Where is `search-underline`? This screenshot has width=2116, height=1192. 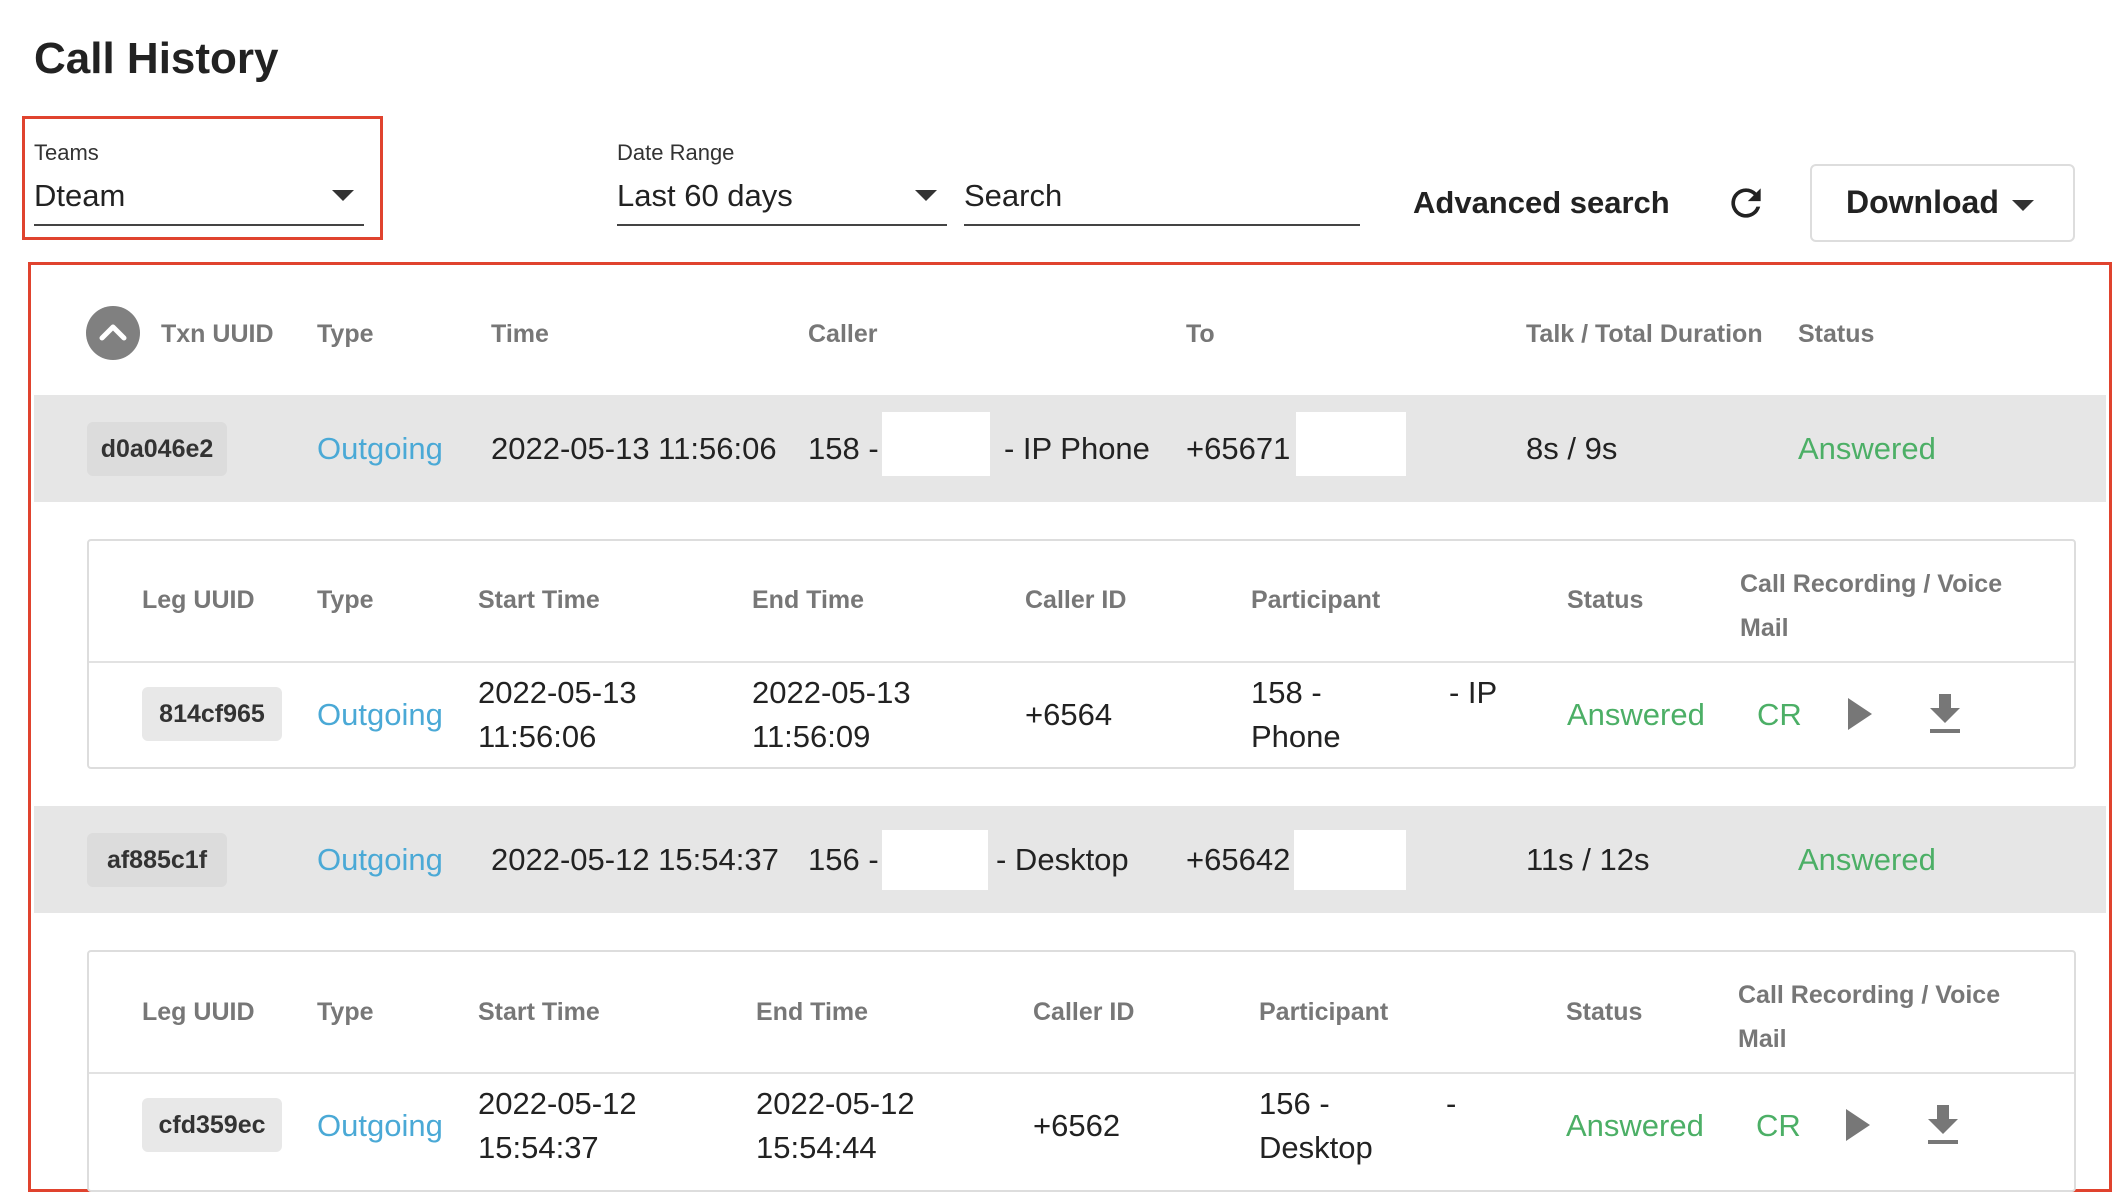 search-underline is located at coordinates (1162, 225).